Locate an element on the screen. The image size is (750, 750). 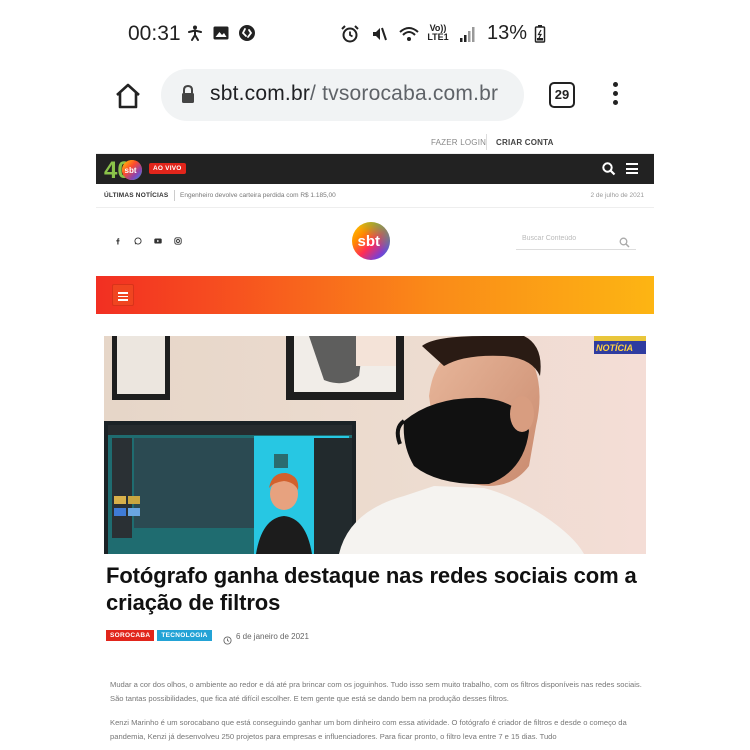
spacer is located at coordinates (375, 325).